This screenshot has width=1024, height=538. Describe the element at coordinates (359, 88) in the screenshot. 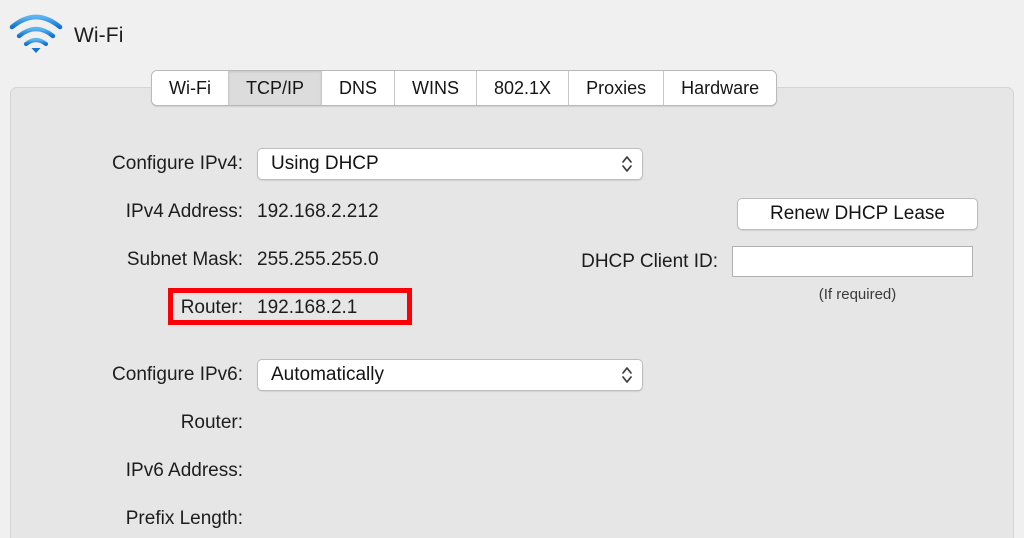

I see `tab-dns: DNS` at that location.